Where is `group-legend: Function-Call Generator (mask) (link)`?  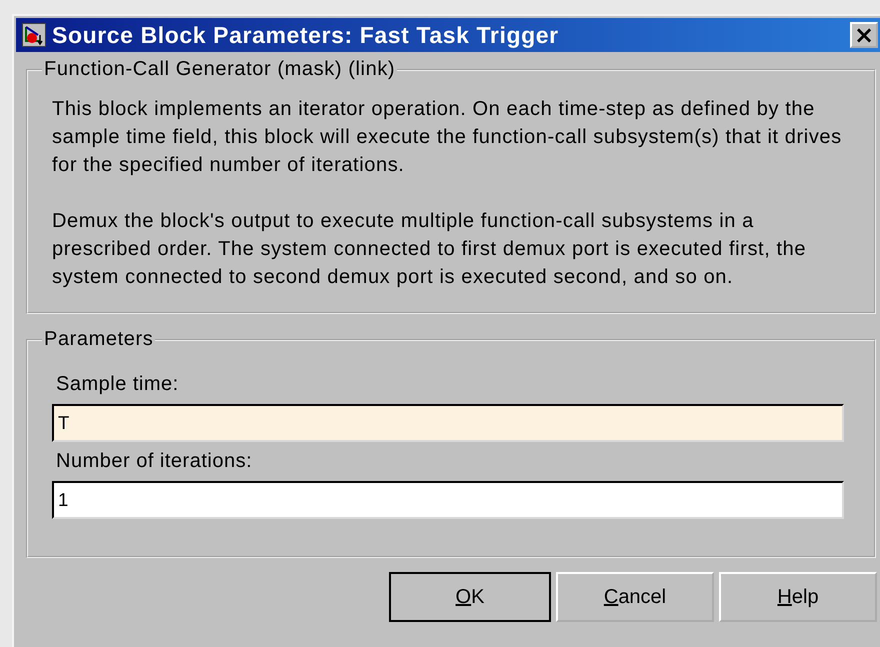
group-legend: Function-Call Generator (mask) (link) is located at coordinates (220, 69).